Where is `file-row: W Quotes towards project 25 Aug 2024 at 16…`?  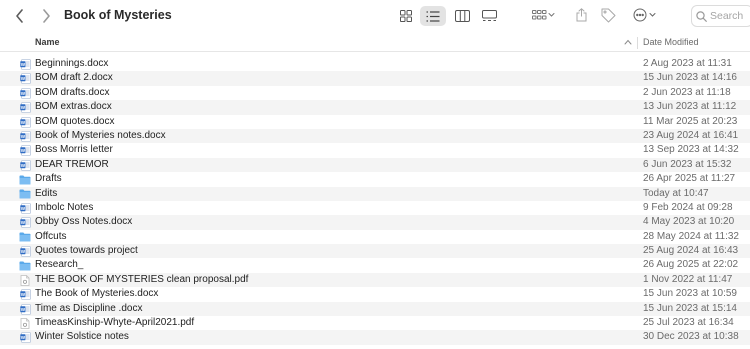
file-row: W Quotes towards project 25 Aug 2024 at 16… is located at coordinates (375, 251).